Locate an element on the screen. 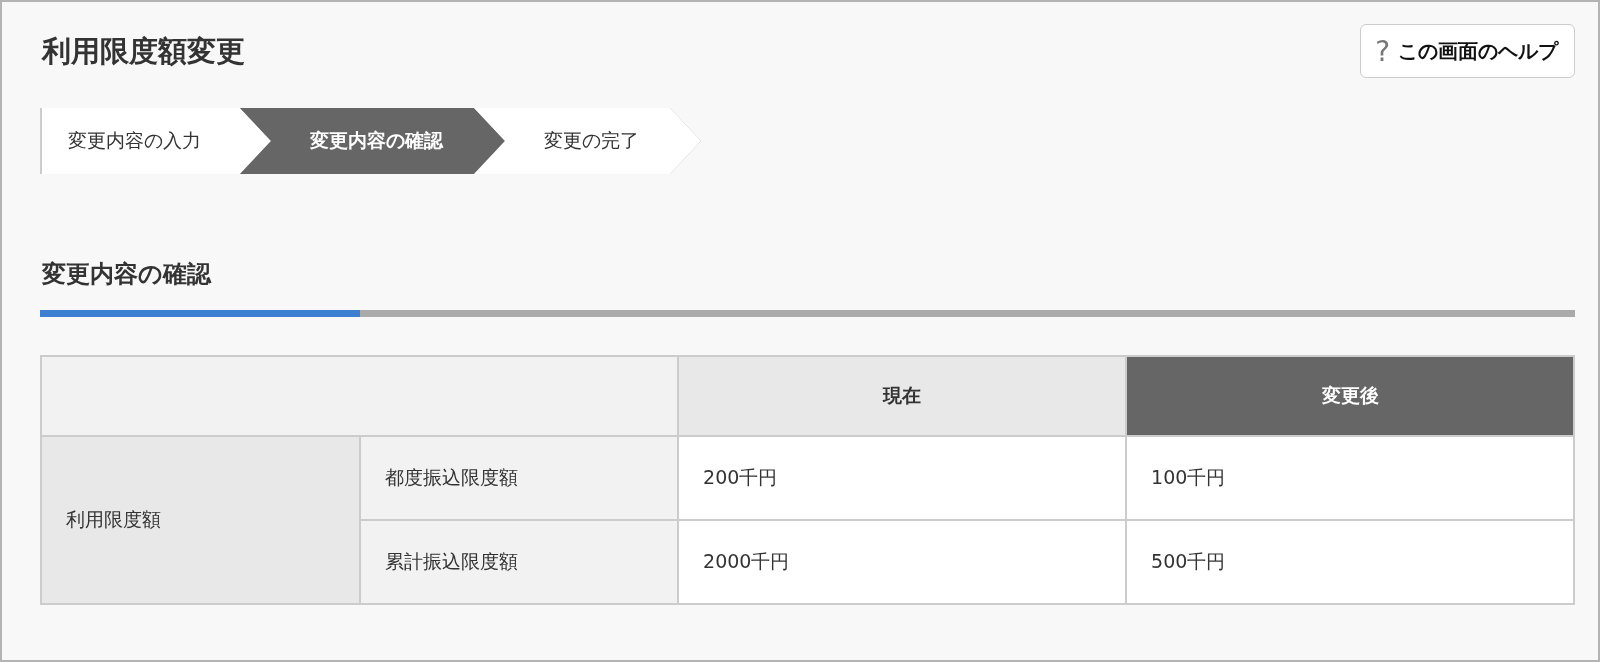  table-cell: 100千円 is located at coordinates (1350, 478).